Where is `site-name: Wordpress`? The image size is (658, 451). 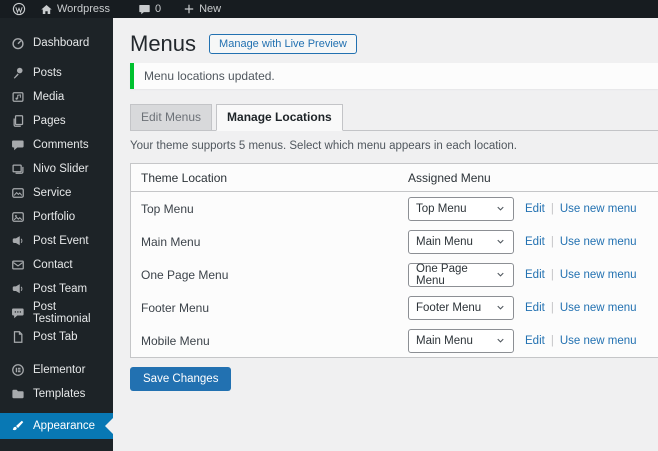 site-name: Wordpress is located at coordinates (83, 9).